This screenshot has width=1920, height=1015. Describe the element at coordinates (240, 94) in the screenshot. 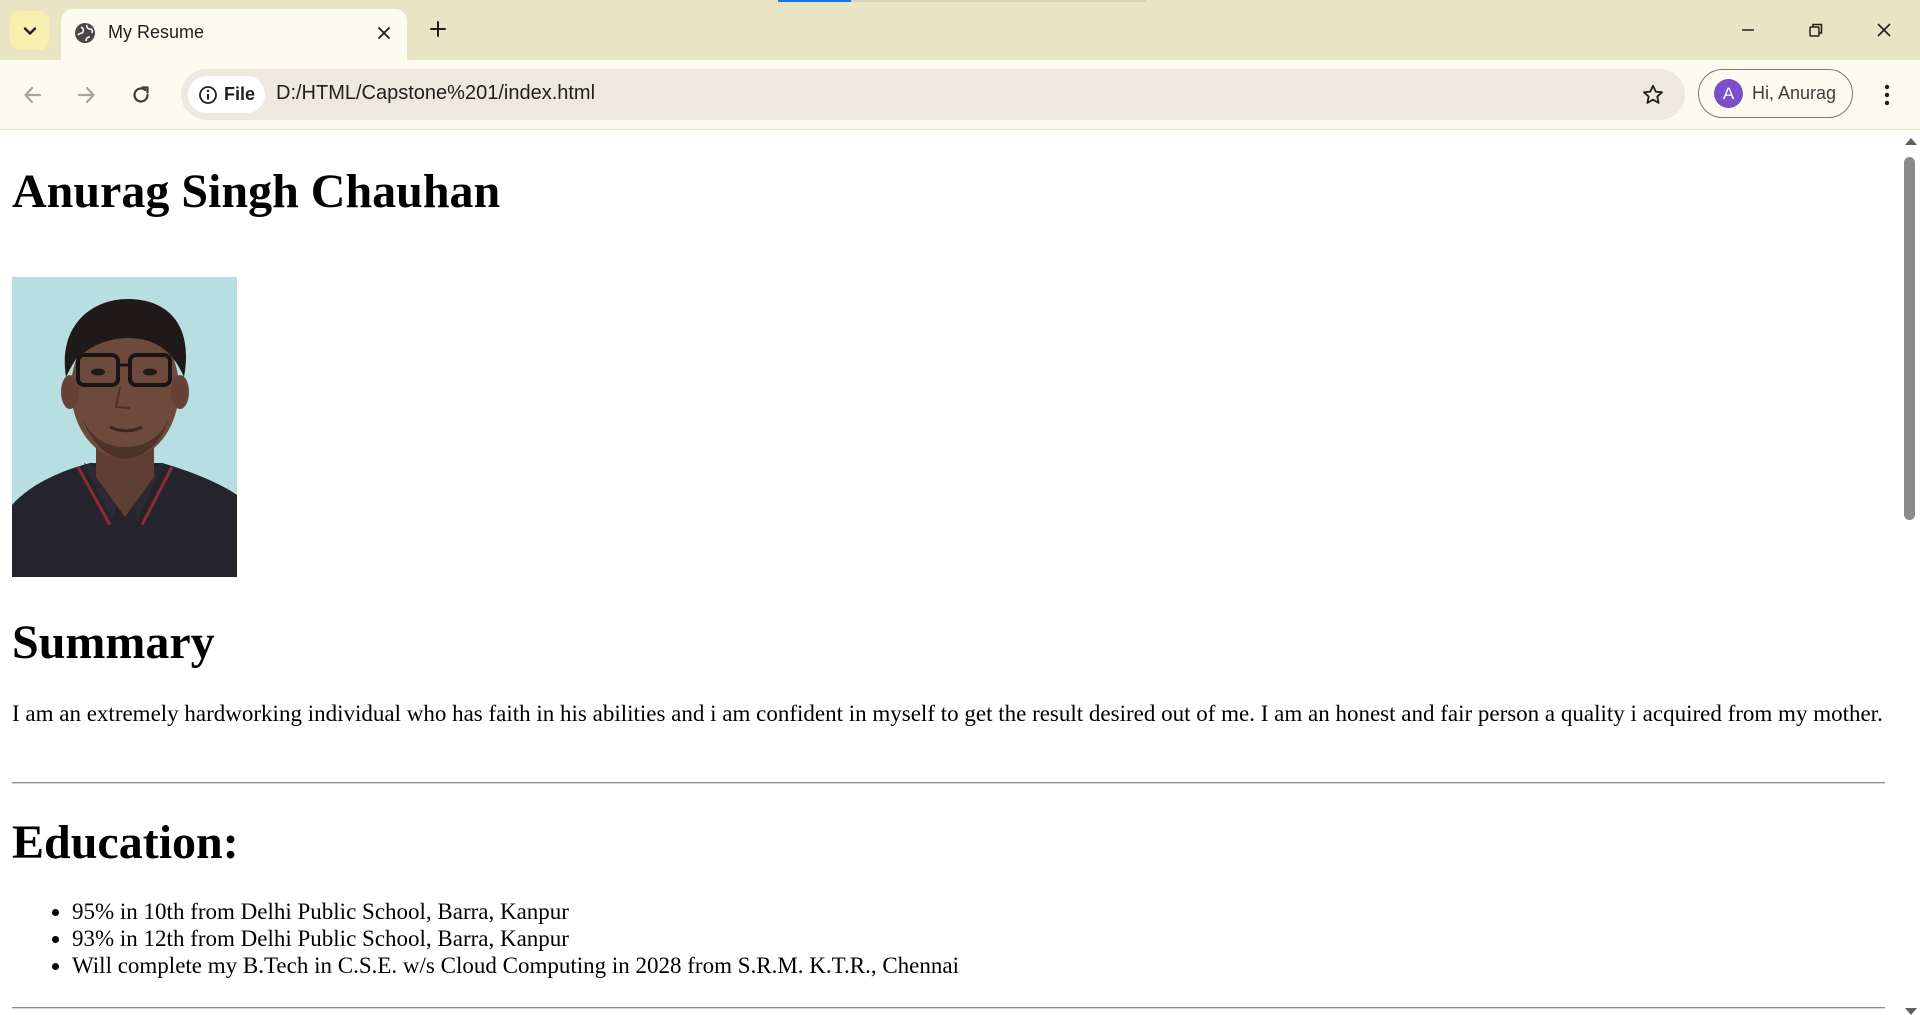

I see `site-info-label: File` at that location.